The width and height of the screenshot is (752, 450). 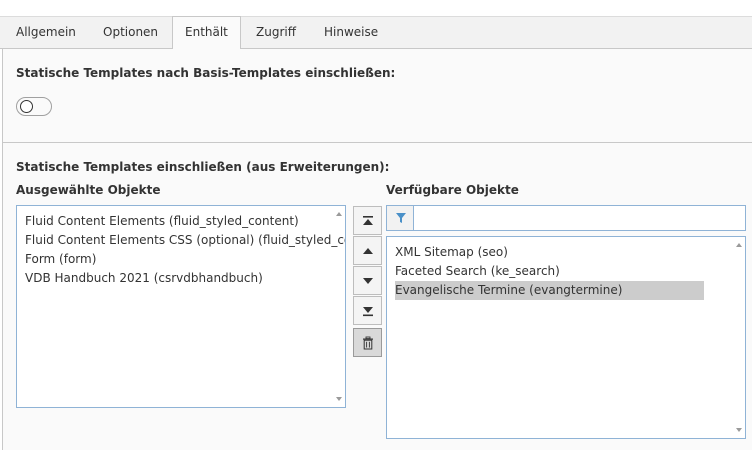 I want to click on move-up-icon, so click(x=368, y=251).